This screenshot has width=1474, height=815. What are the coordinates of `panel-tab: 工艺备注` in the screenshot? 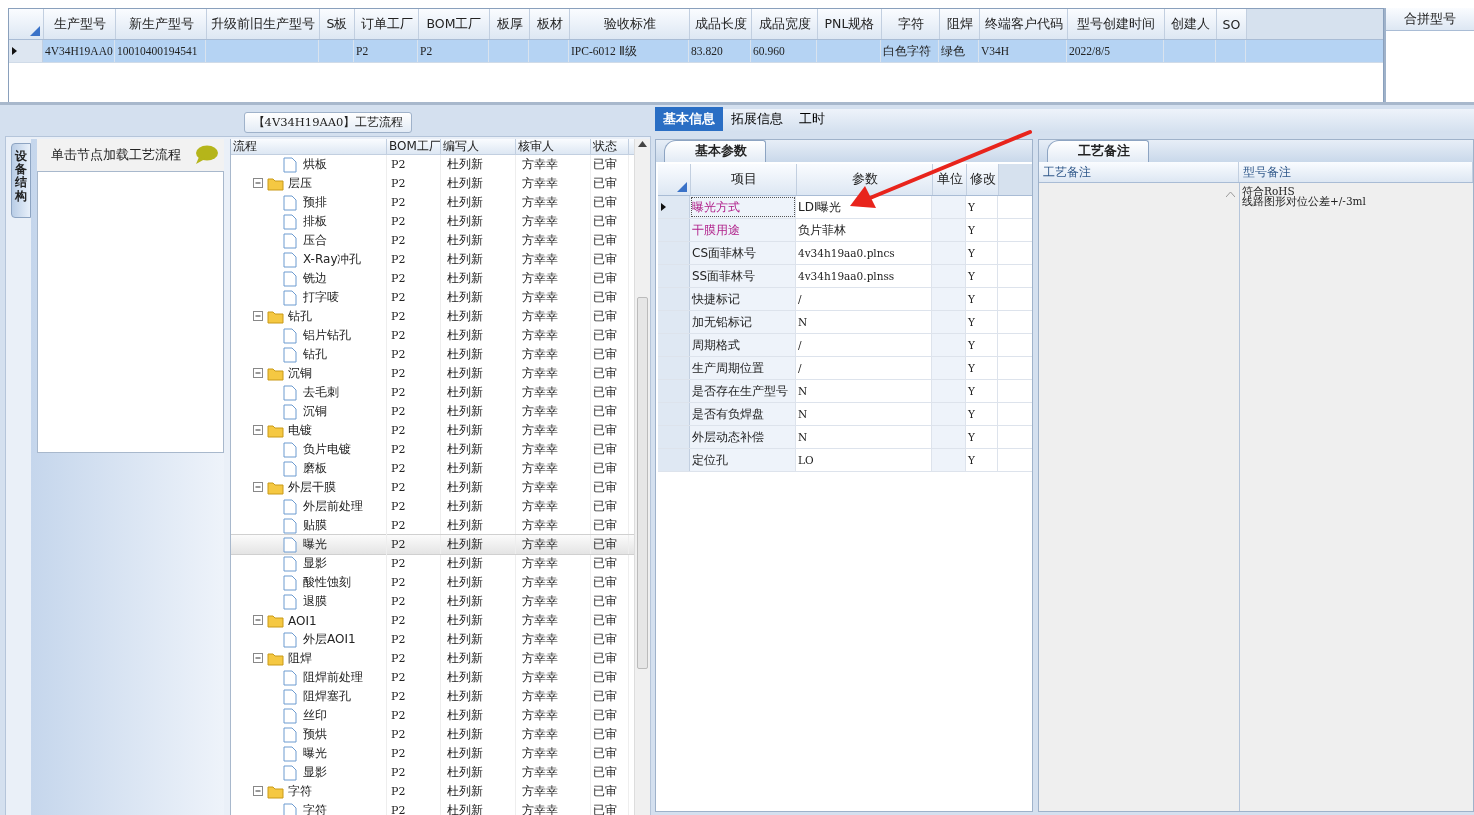 It's located at (1098, 151).